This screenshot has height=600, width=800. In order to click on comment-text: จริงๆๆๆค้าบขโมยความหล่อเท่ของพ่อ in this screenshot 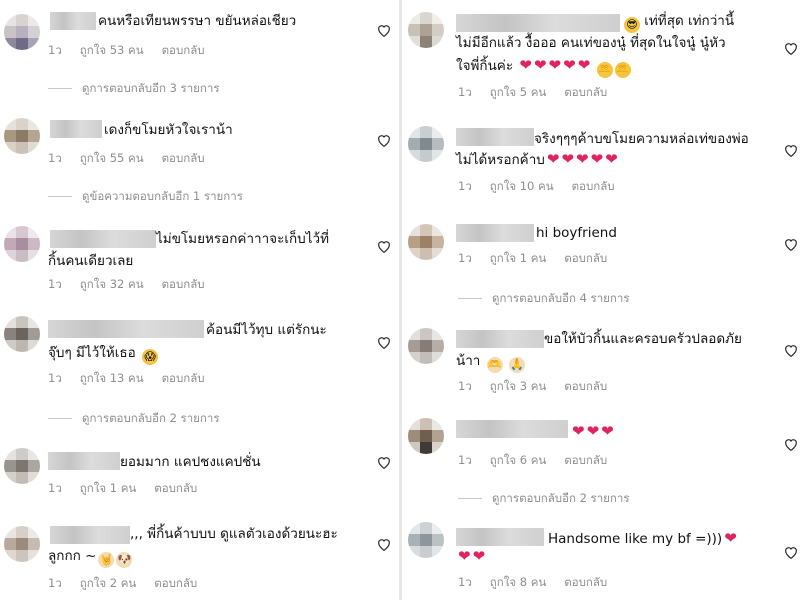, I will do `click(641, 139)`.